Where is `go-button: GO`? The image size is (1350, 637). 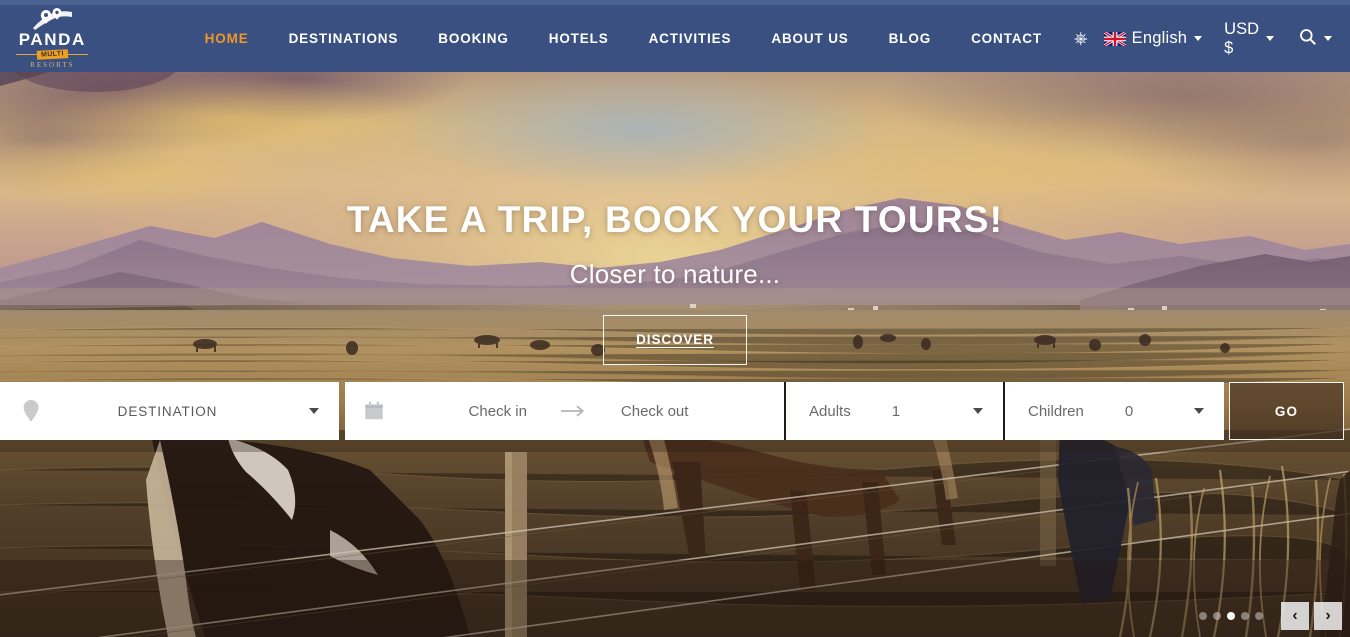 go-button: GO is located at coordinates (1286, 411).